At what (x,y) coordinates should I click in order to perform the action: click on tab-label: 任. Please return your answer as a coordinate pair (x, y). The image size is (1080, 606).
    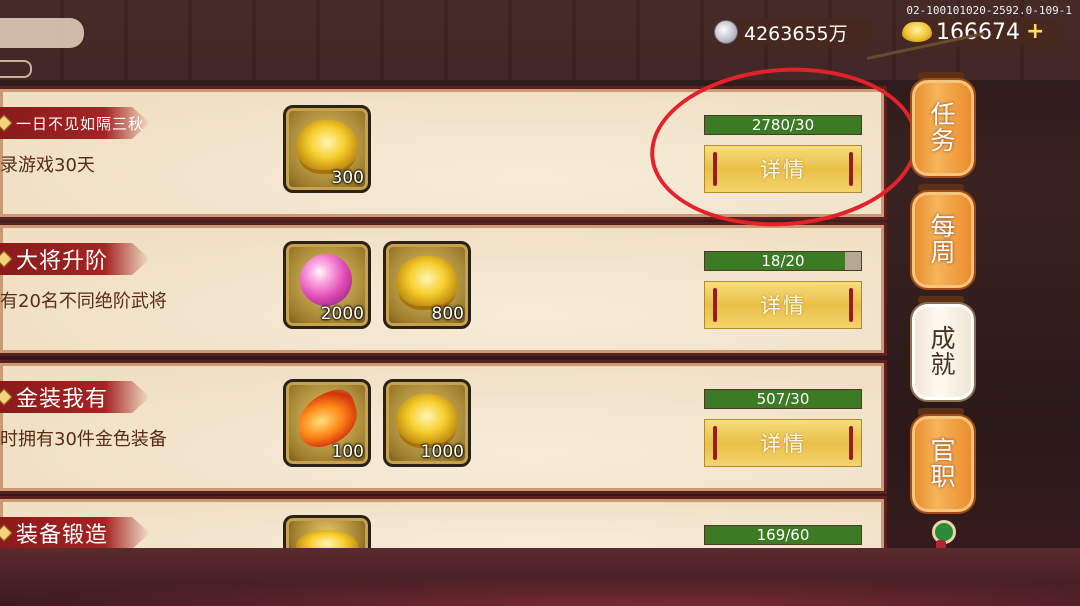
    Looking at the image, I should click on (943, 114).